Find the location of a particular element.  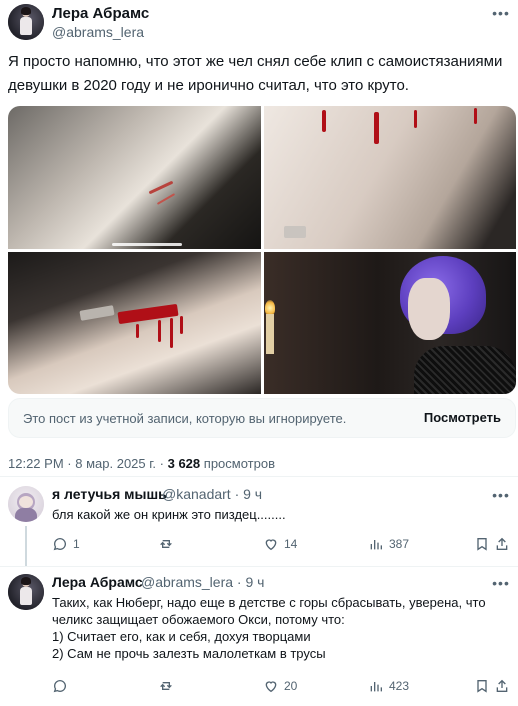

reply-actions: 20 423 is located at coordinates (280, 687).